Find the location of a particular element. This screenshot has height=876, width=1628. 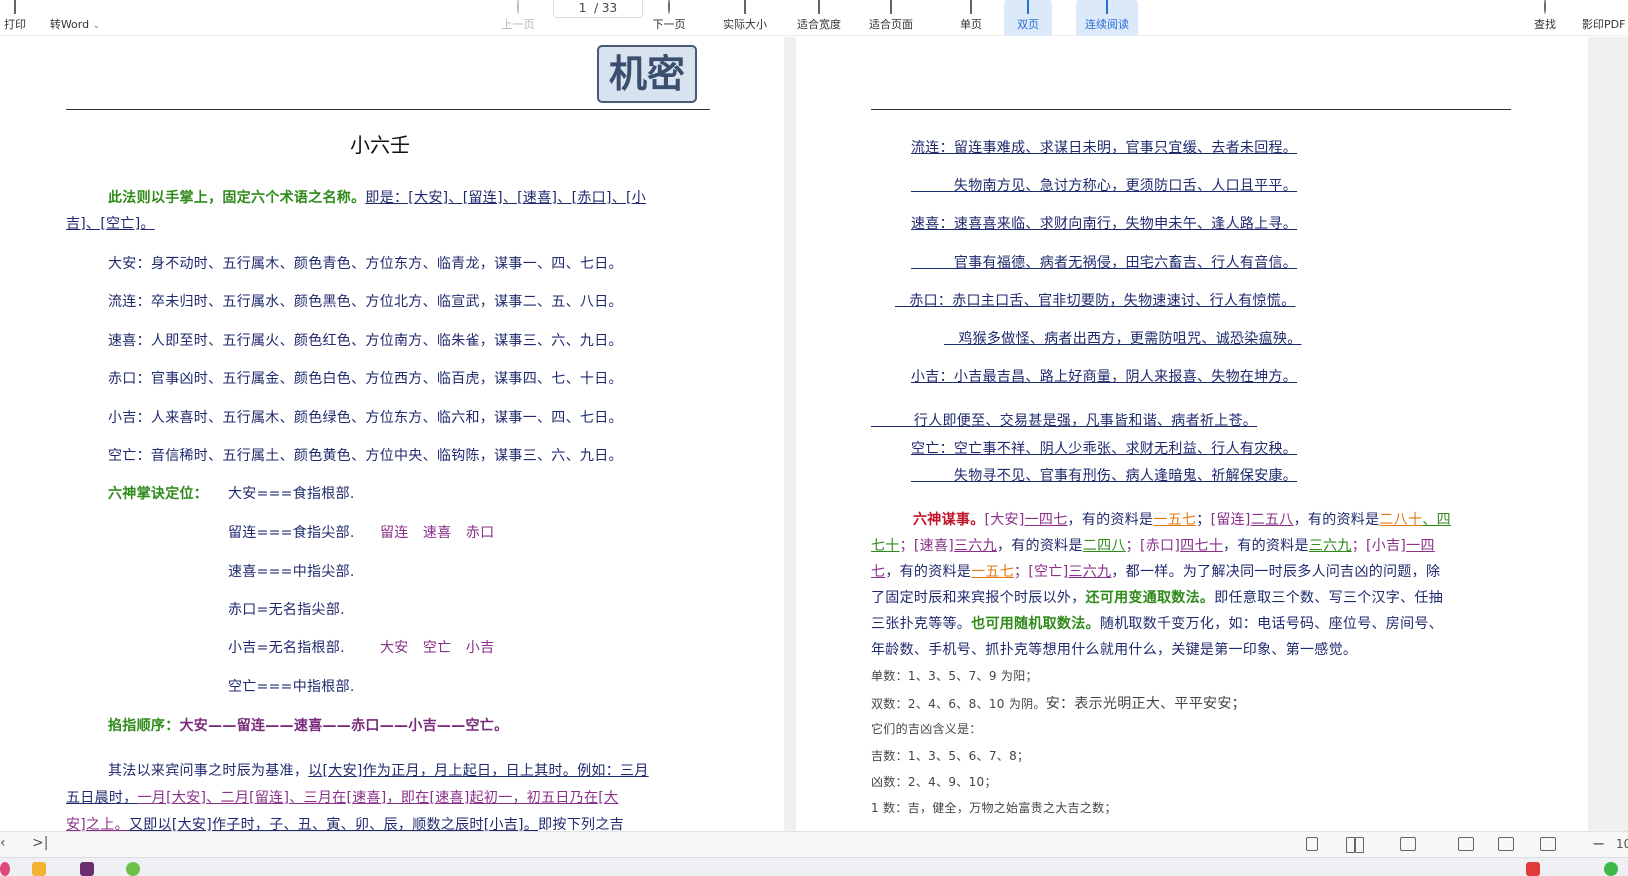

rule-line: 速喜：人即至时、五行属火、颜色红色、方位南方、临朱雀，谋事三、六、九日。 is located at coordinates (365, 341).